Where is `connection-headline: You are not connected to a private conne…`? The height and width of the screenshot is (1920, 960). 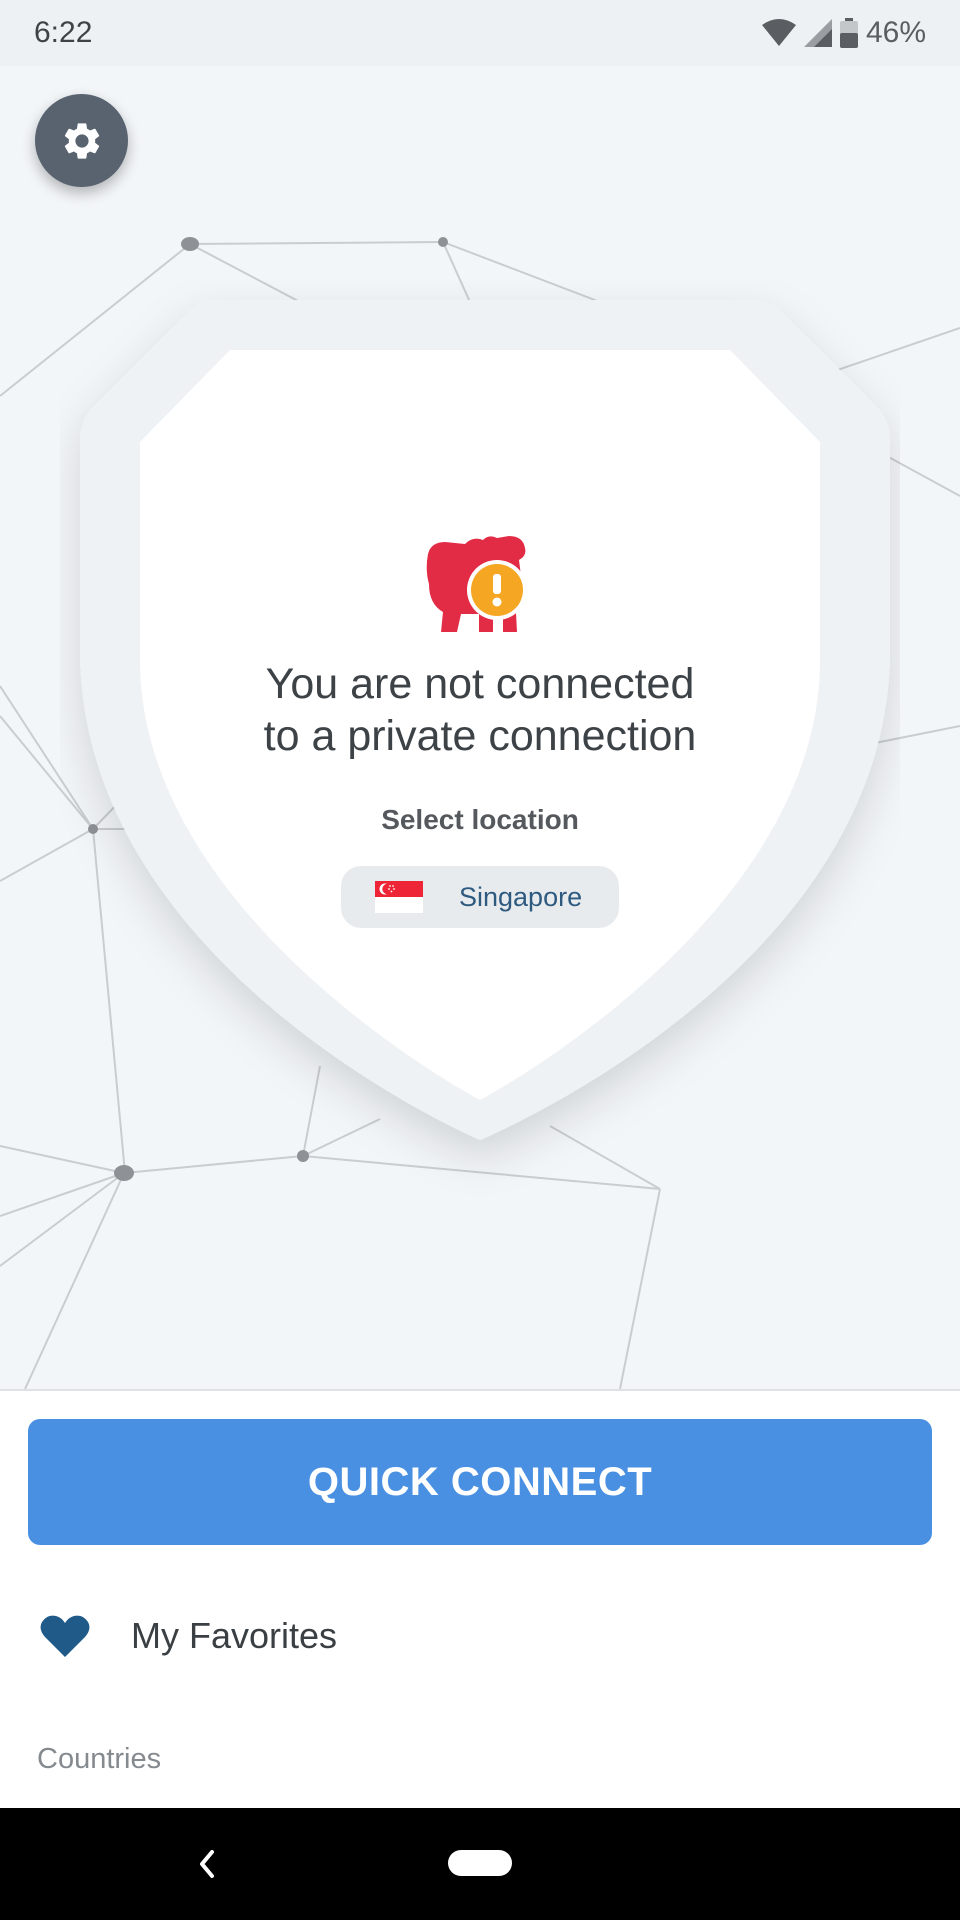 connection-headline: You are not connected to a private conne… is located at coordinates (480, 710).